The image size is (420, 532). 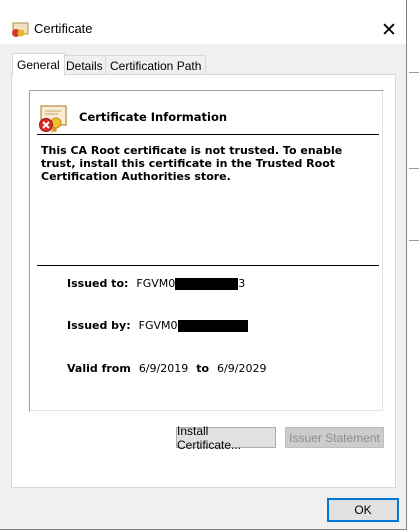 I want to click on validity-row: Valid from 6/9/2019 to 6/9/2029, so click(x=166, y=368).